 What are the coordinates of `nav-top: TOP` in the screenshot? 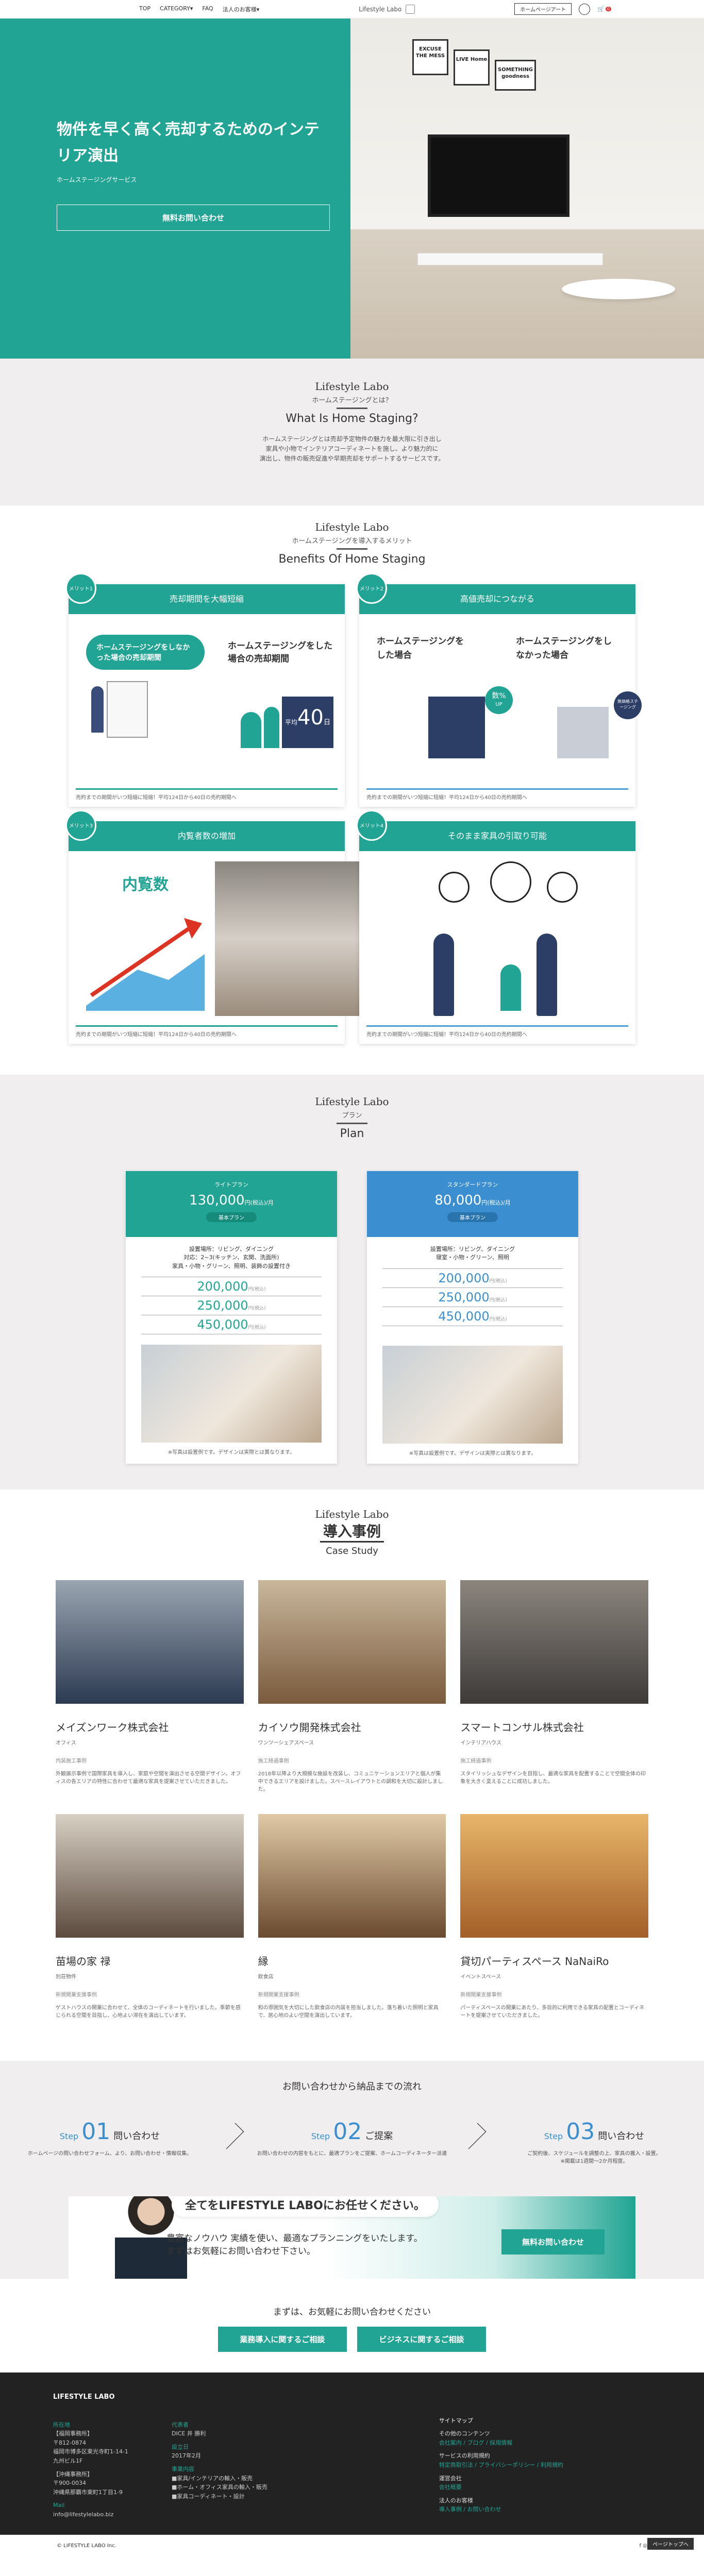 It's located at (144, 9).